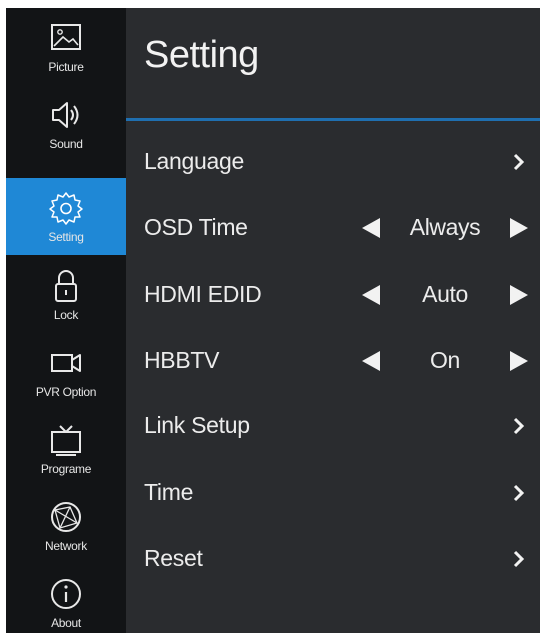 The width and height of the screenshot is (542, 641). I want to click on sidebar-item-label: Lock, so click(66, 315).